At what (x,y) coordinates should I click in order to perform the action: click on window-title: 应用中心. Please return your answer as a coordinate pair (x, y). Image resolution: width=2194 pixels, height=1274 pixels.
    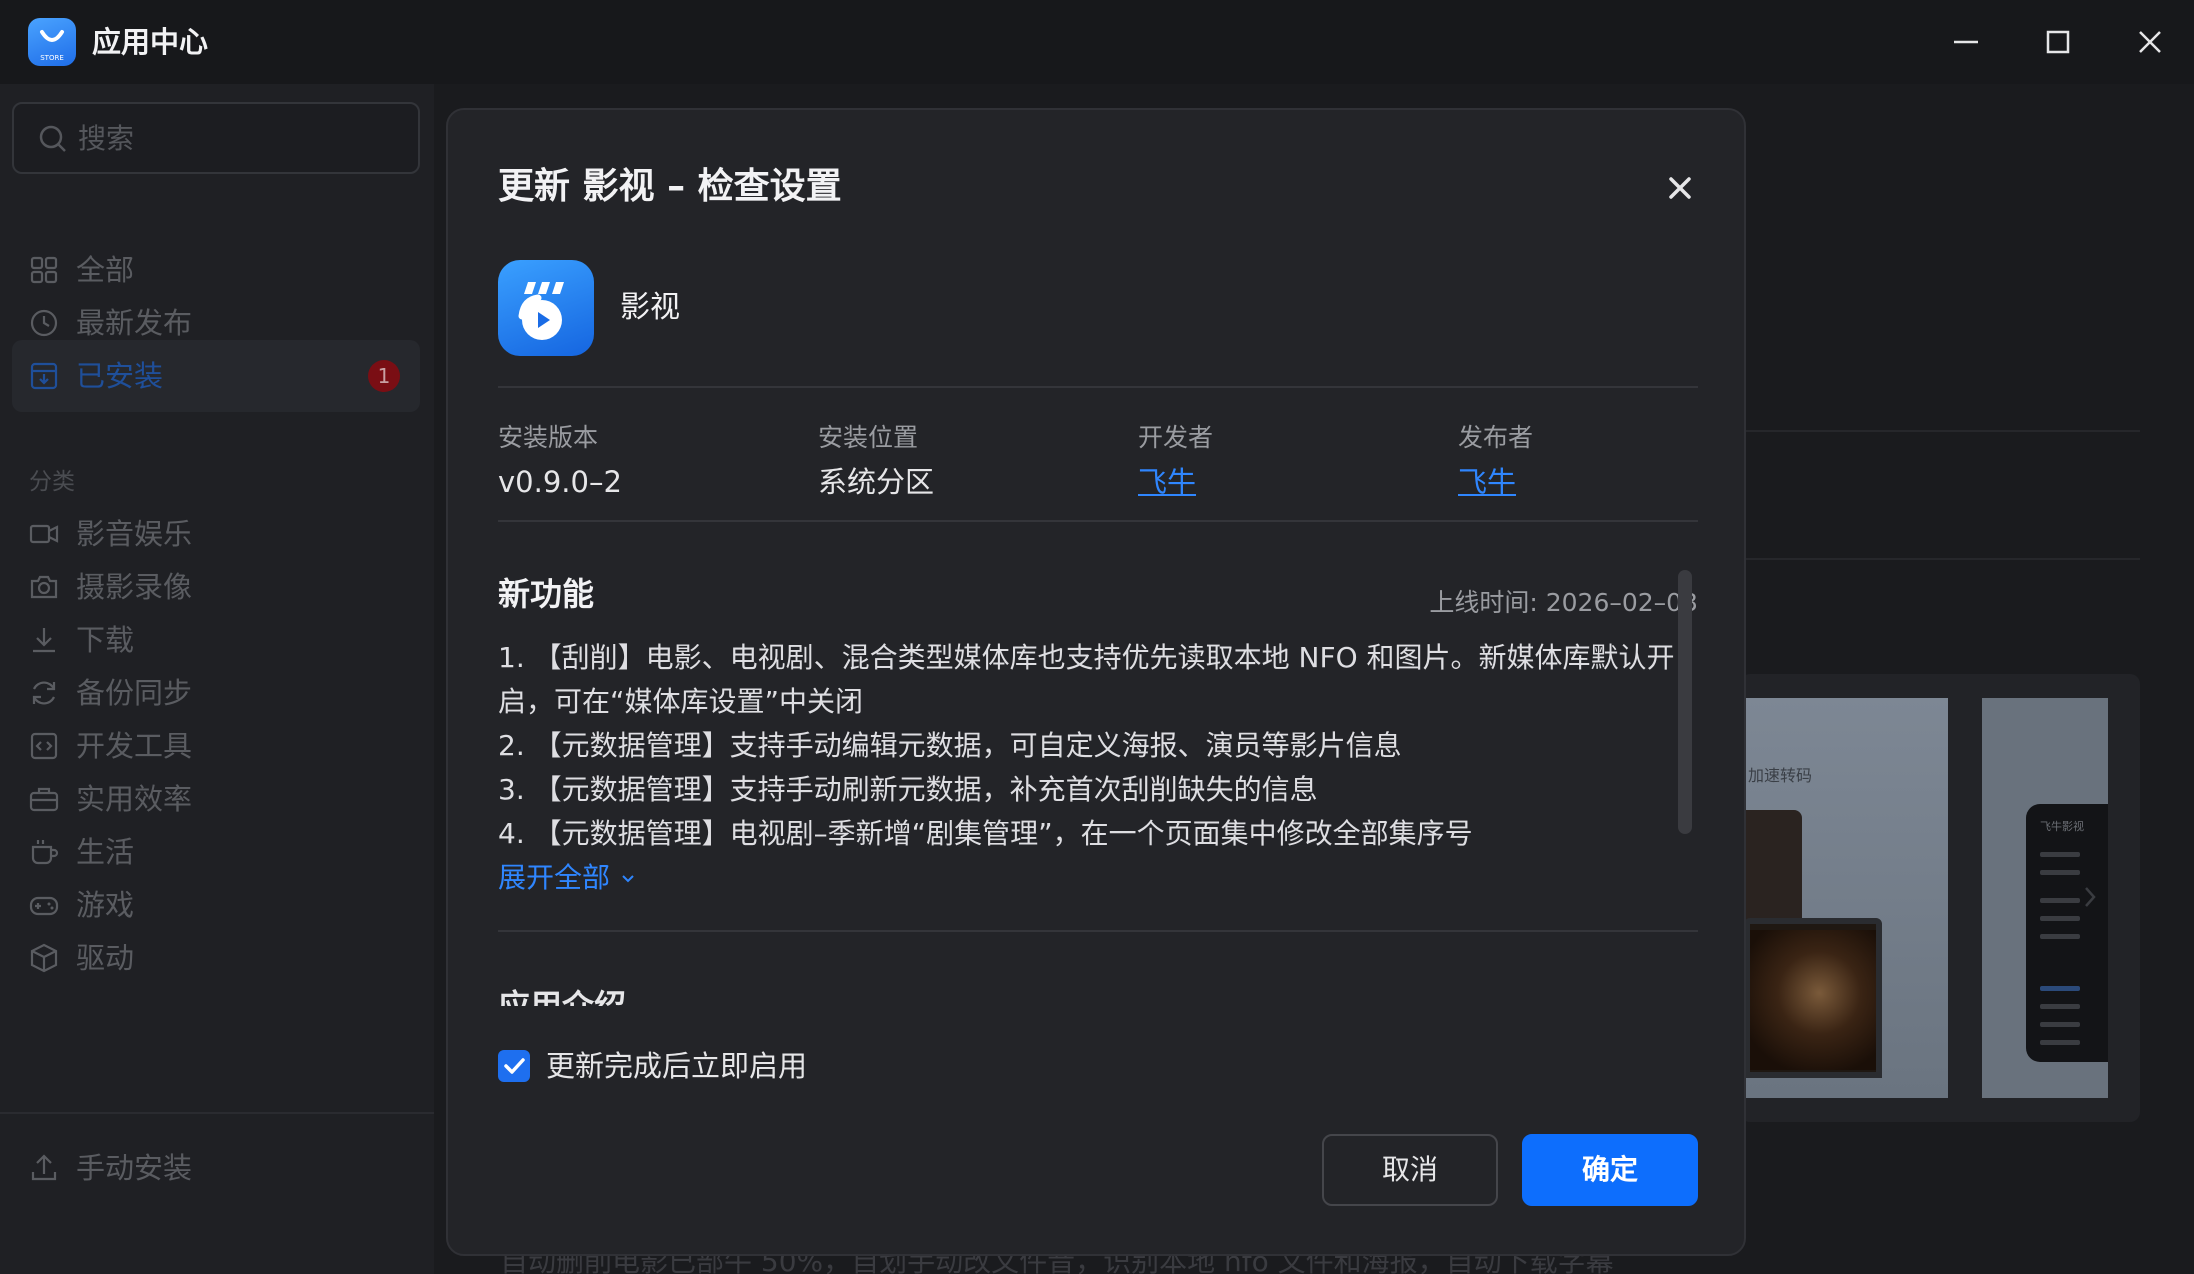
    Looking at the image, I should click on (150, 42).